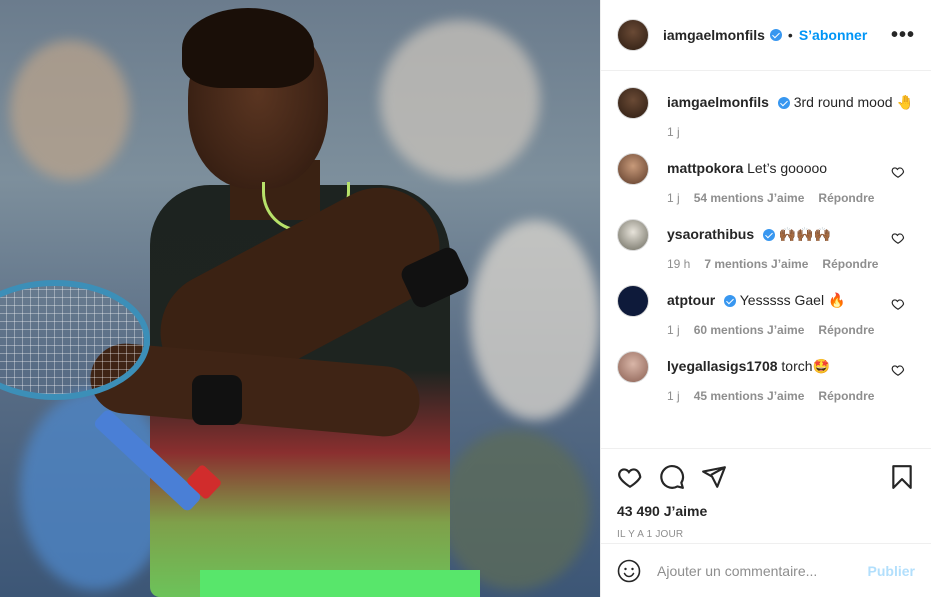  I want to click on comment-likes: 60 mentions J’aime, so click(749, 330).